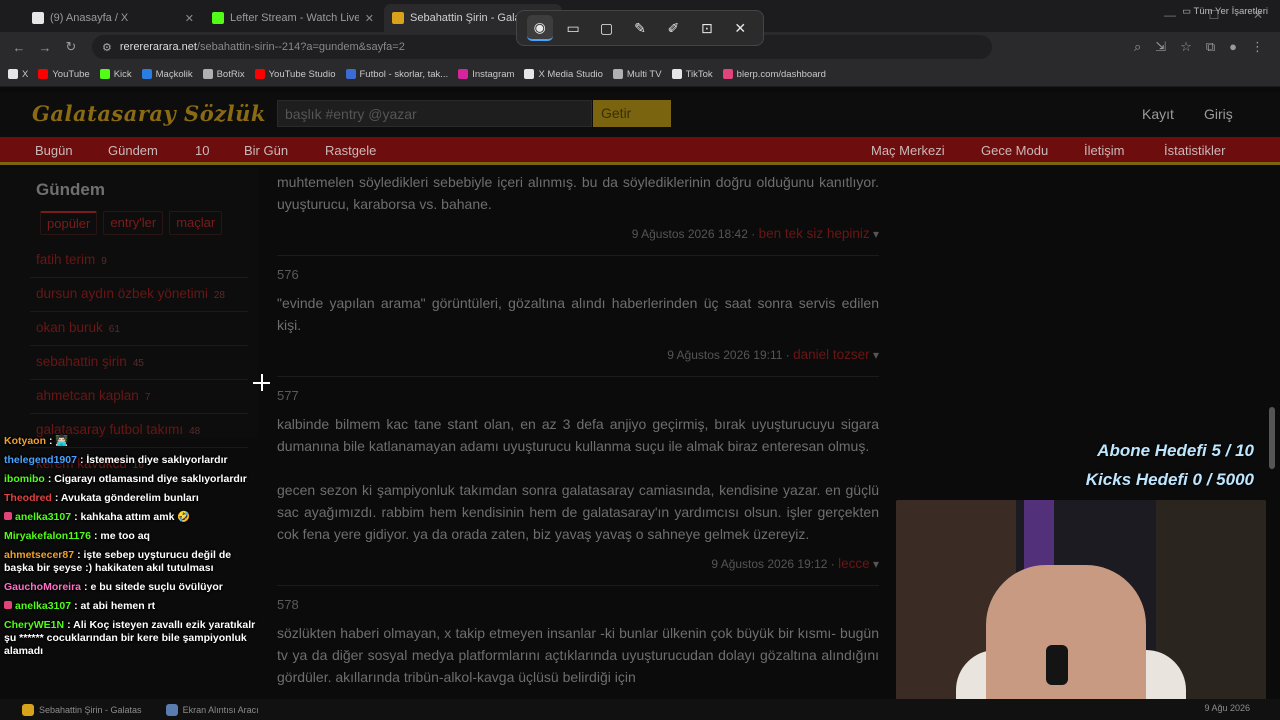 The width and height of the screenshot is (1280, 720). Describe the element at coordinates (139, 329) in the screenshot. I see `topic-item: okan buruk 61` at that location.